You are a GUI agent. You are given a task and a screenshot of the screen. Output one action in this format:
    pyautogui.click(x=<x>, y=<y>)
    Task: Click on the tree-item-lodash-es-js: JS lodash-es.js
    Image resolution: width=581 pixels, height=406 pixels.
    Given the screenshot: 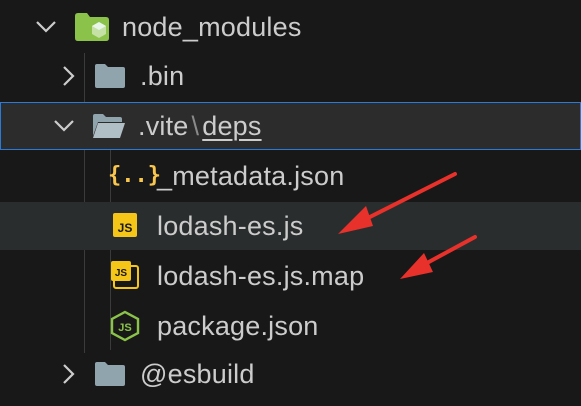 What is the action you would take?
    pyautogui.click(x=290, y=226)
    